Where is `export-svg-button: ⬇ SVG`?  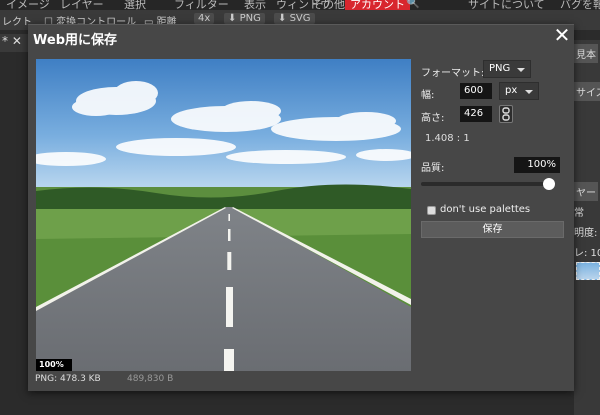
export-svg-button: ⬇ SVG is located at coordinates (294, 18).